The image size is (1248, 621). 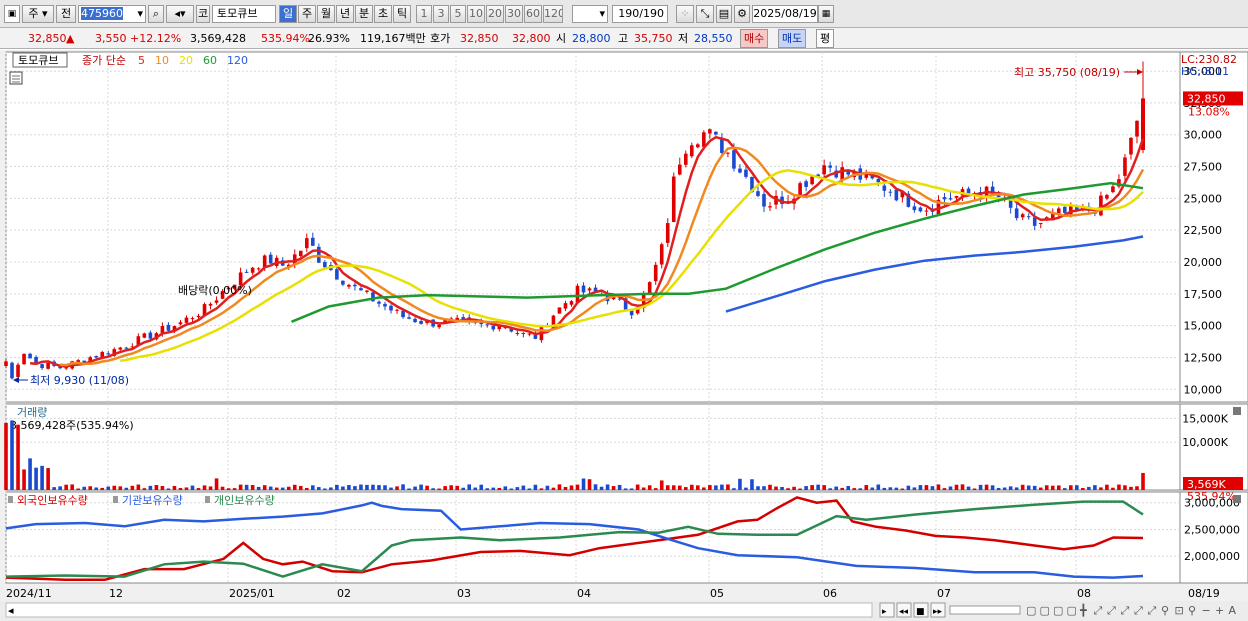 I want to click on grid-icon: ⁘, so click(x=685, y=14).